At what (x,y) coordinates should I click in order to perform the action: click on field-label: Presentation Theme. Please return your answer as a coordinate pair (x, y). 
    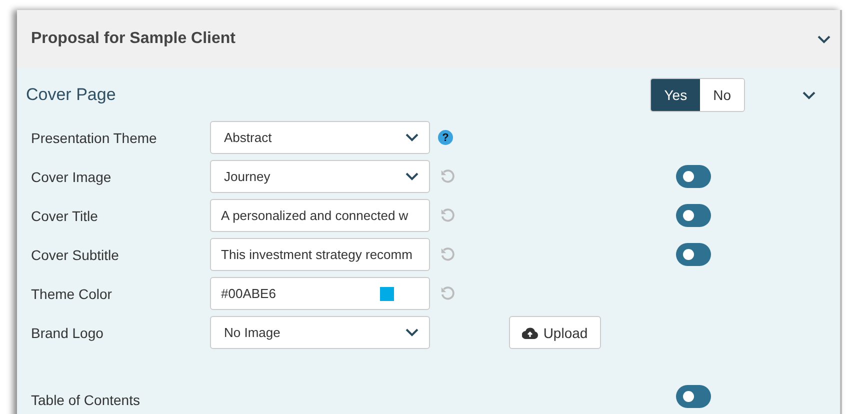
    Looking at the image, I should click on (94, 138).